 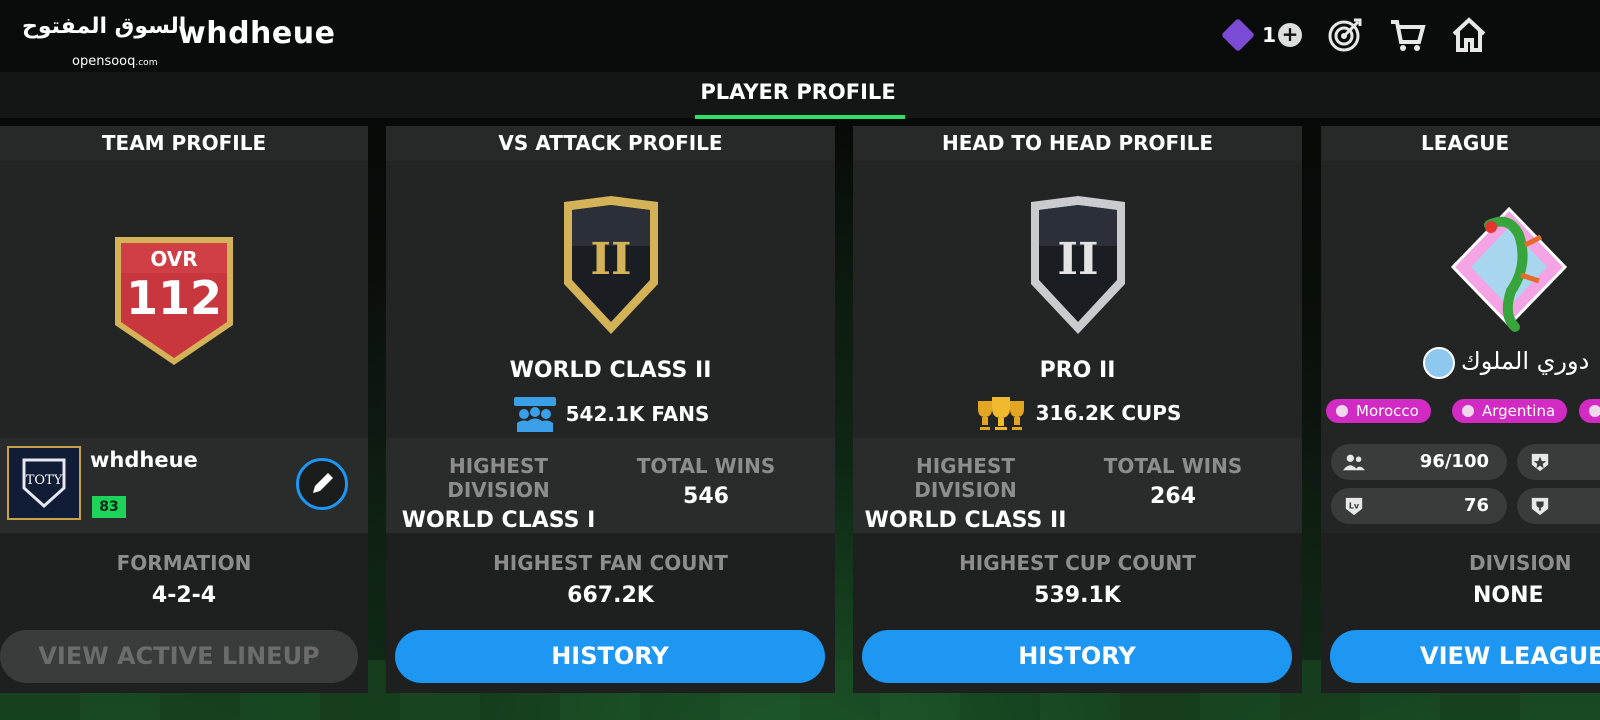 What do you see at coordinates (534, 414) in the screenshot?
I see `fans-icon` at bounding box center [534, 414].